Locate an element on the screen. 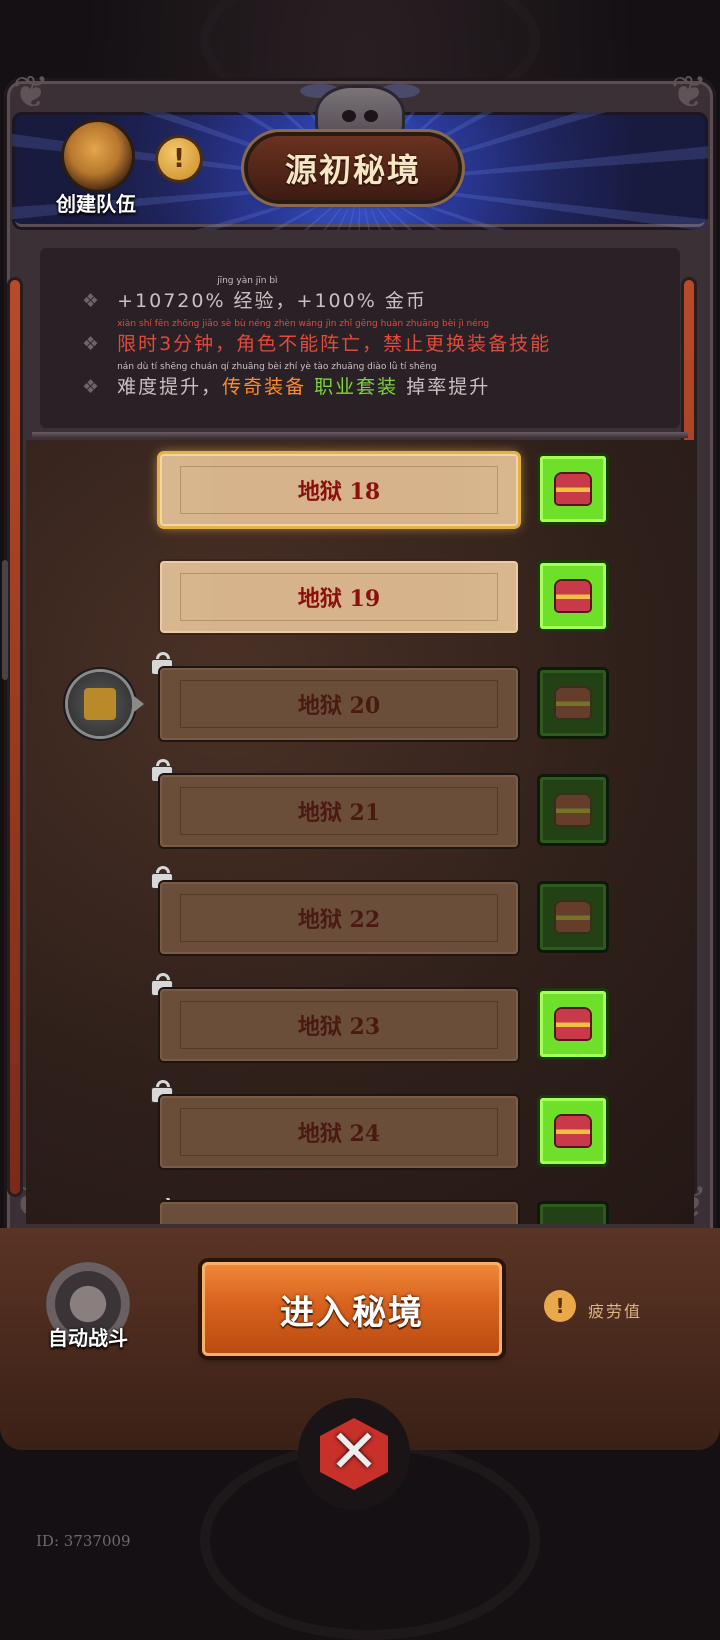  level-button-locked: 地狱 21 is located at coordinates (339, 811).